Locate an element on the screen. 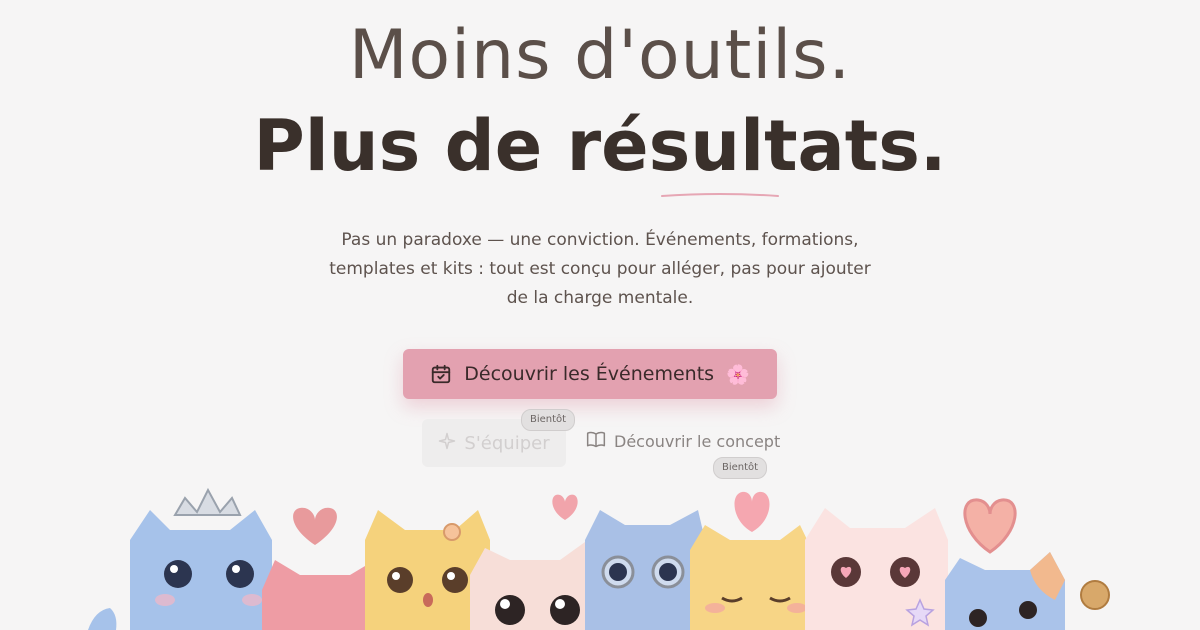 The image size is (1200, 630). equip-label: S'équiper is located at coordinates (507, 443).